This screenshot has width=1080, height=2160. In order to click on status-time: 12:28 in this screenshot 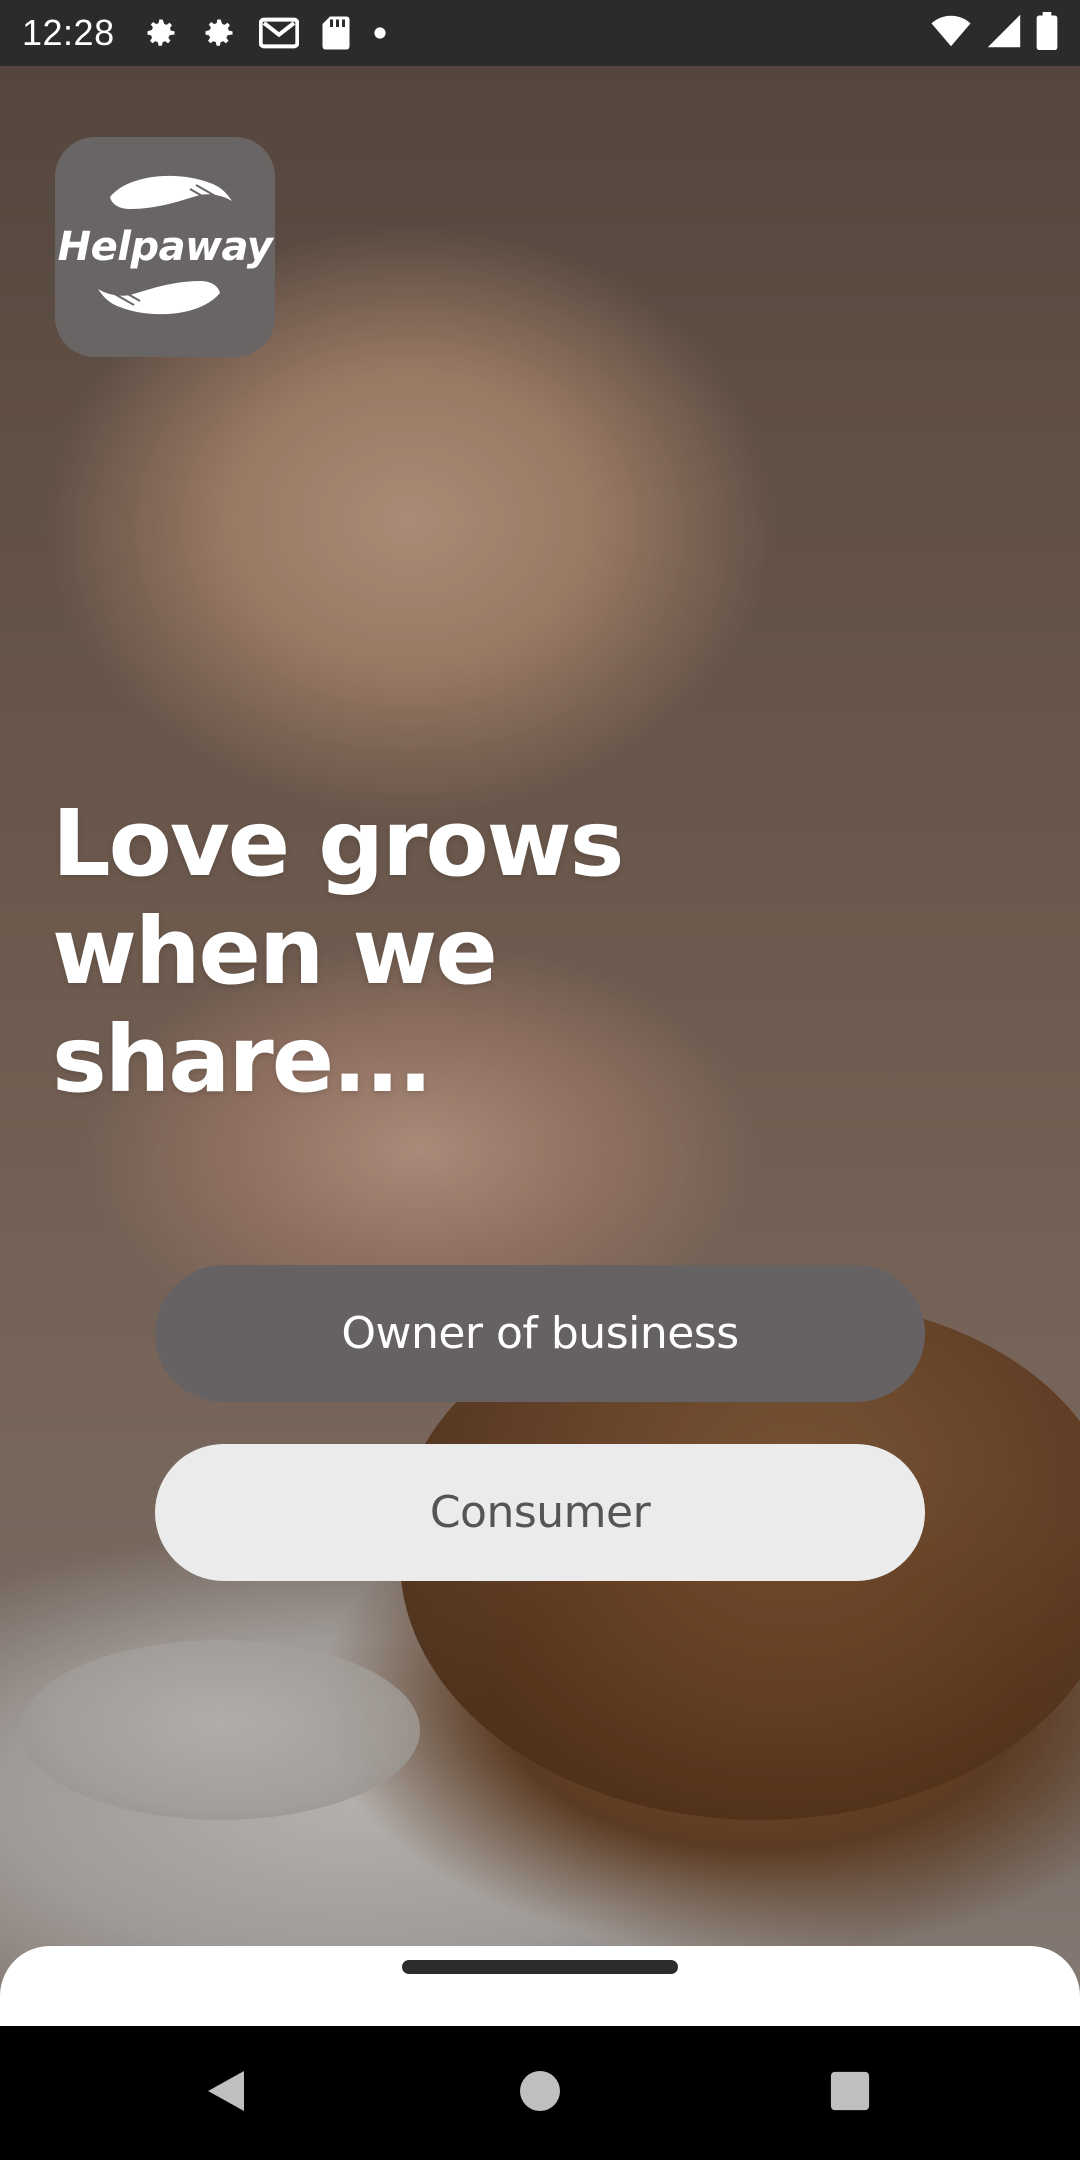, I will do `click(68, 32)`.